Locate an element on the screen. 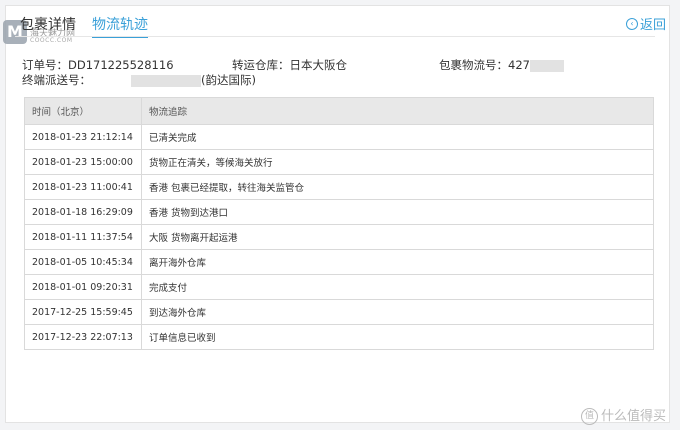 Image resolution: width=680 pixels, height=430 pixels. header-divider is located at coordinates (335, 36).